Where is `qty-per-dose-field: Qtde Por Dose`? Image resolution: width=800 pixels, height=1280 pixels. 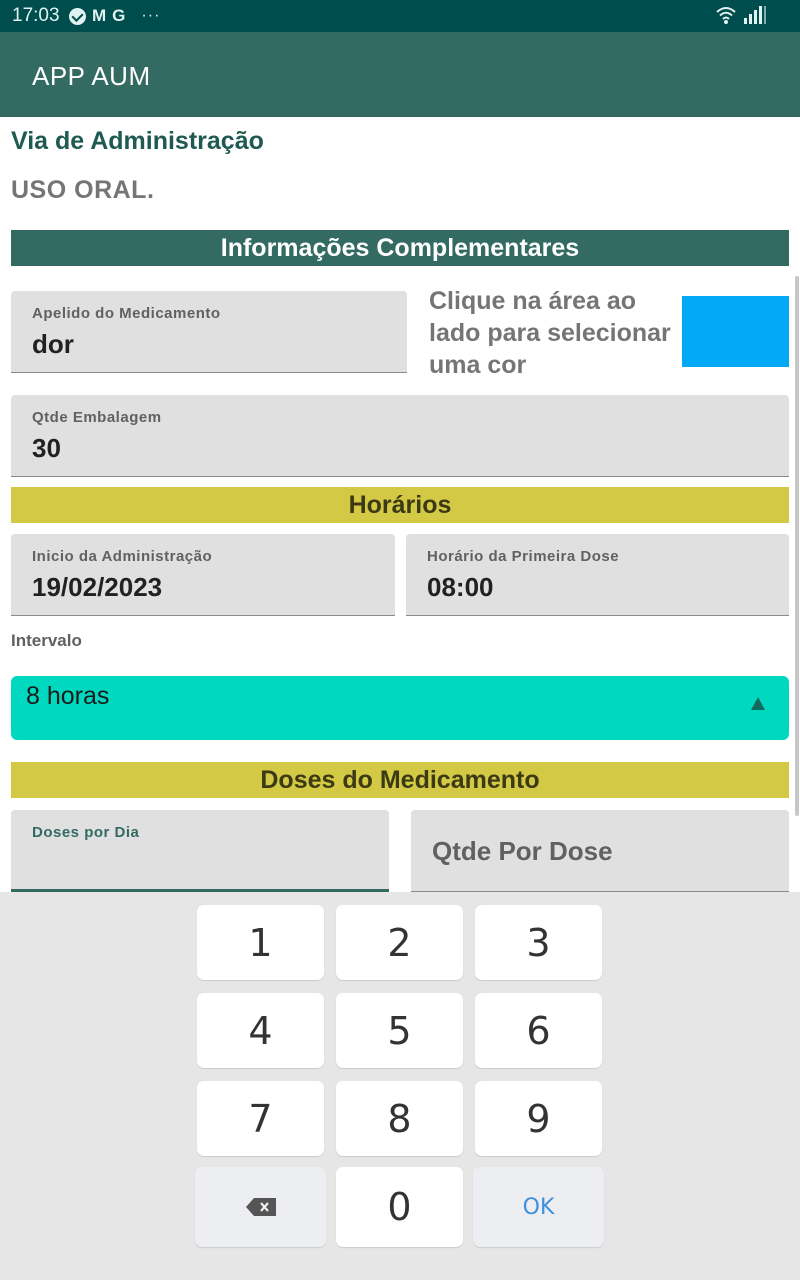 qty-per-dose-field: Qtde Por Dose is located at coordinates (600, 851).